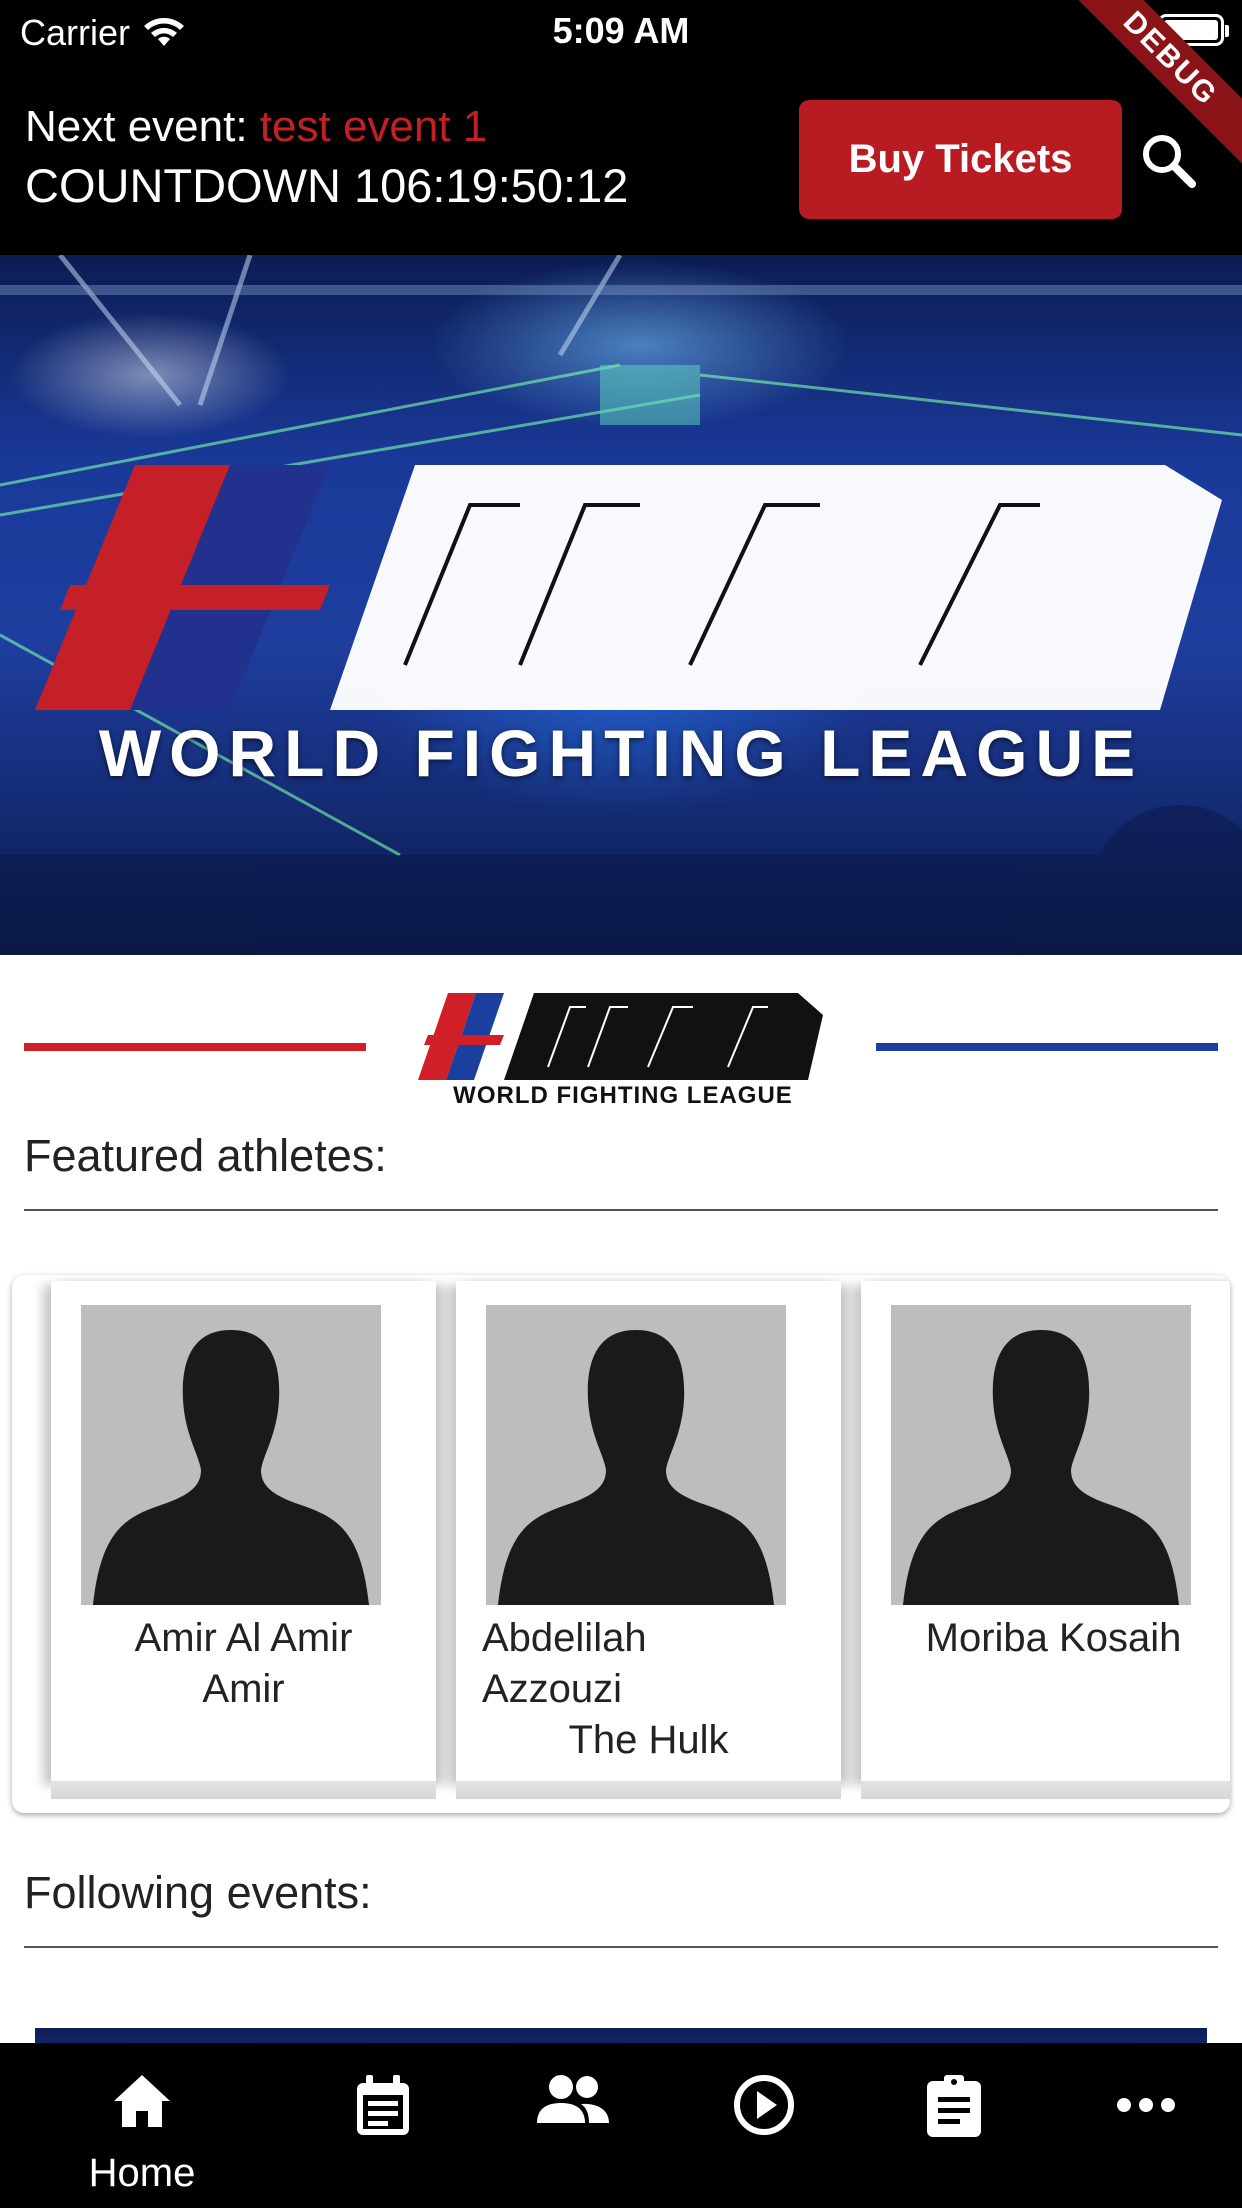  I want to click on people-icon, so click(573, 2099).